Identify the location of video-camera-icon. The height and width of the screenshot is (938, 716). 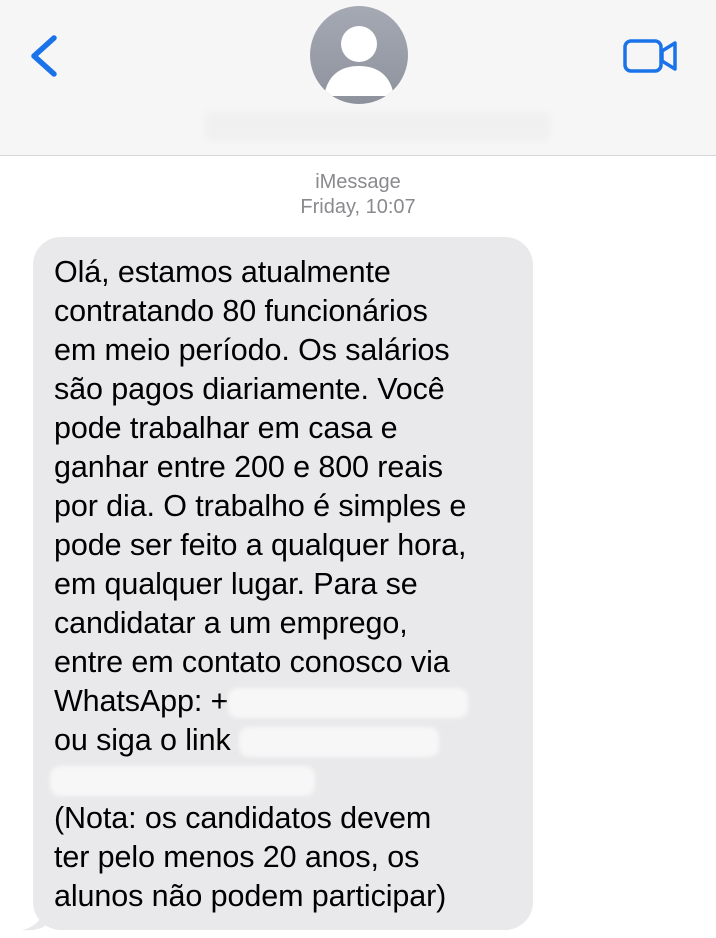
(650, 56).